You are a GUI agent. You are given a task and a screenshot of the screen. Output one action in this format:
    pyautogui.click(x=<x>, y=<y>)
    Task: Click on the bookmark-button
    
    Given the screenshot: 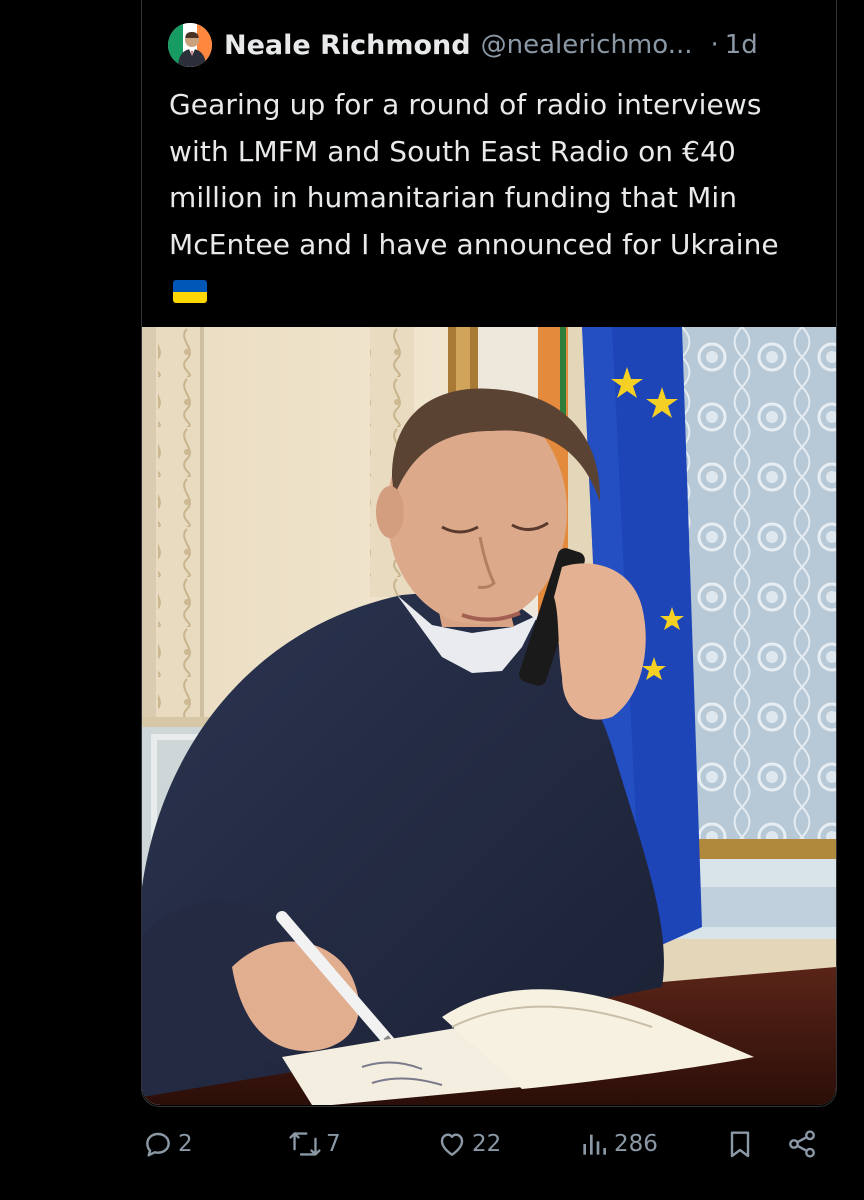 What is the action you would take?
    pyautogui.click(x=740, y=1144)
    